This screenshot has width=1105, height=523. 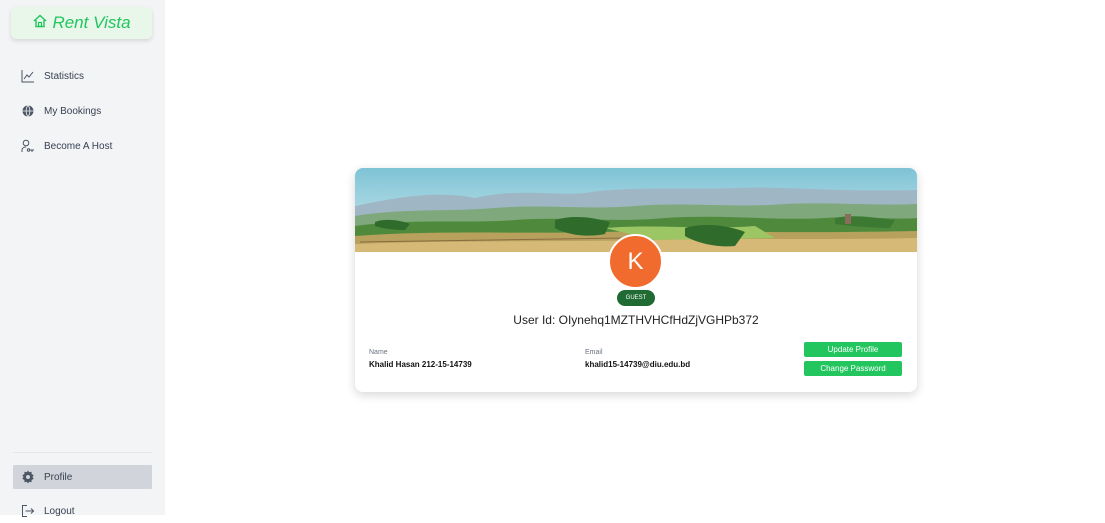 What do you see at coordinates (64, 76) in the screenshot?
I see `sidebar-item-label: Statistics` at bounding box center [64, 76].